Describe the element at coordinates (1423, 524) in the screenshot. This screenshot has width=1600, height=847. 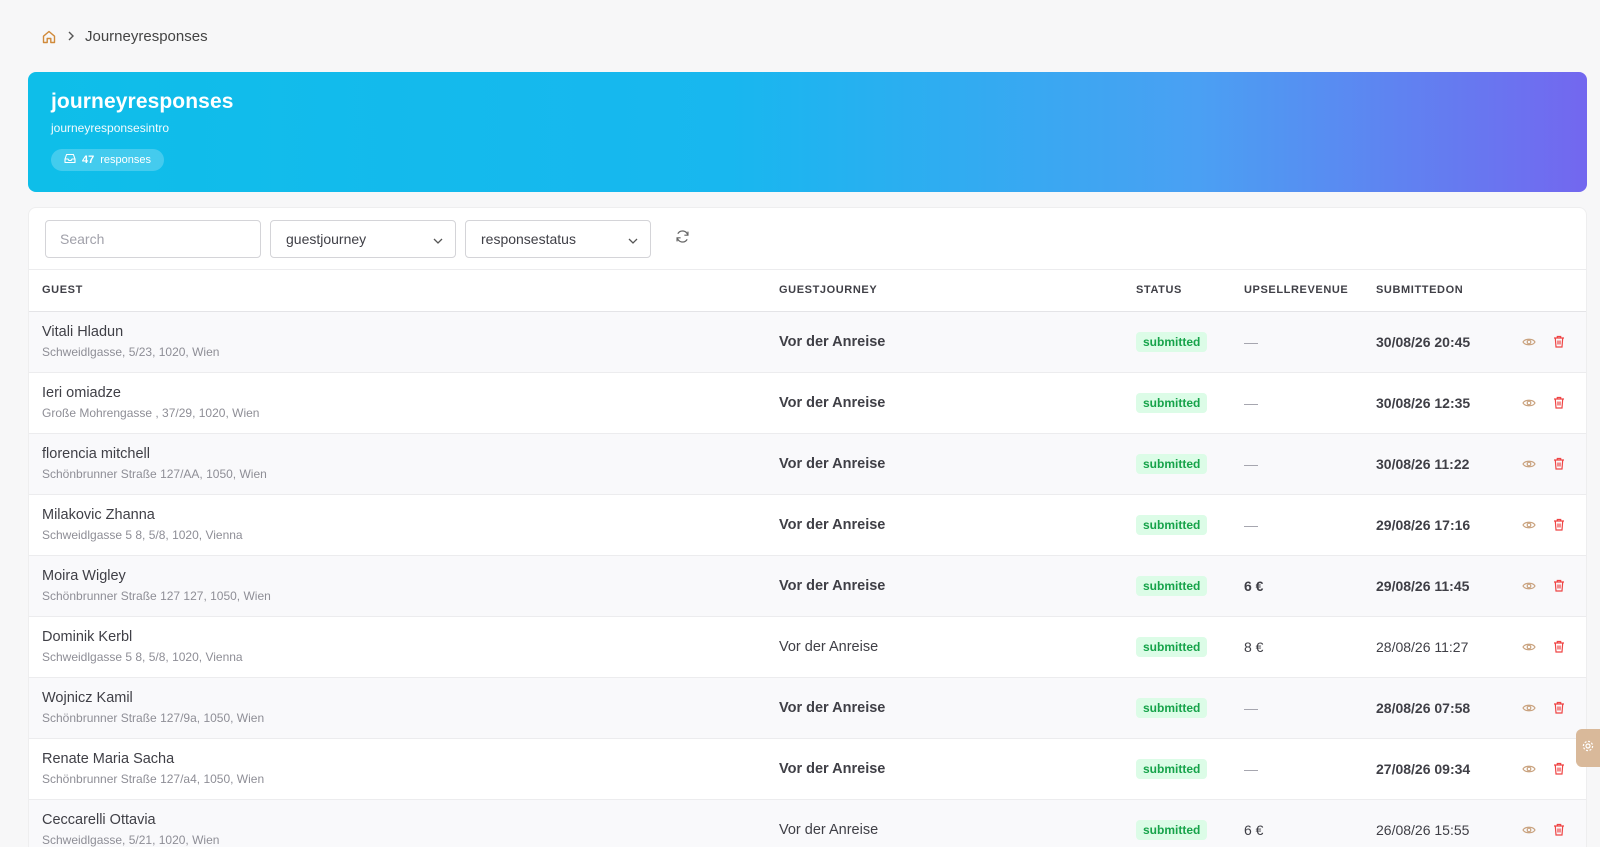
I see `submitted-date: 29/08/26 17:16` at that location.